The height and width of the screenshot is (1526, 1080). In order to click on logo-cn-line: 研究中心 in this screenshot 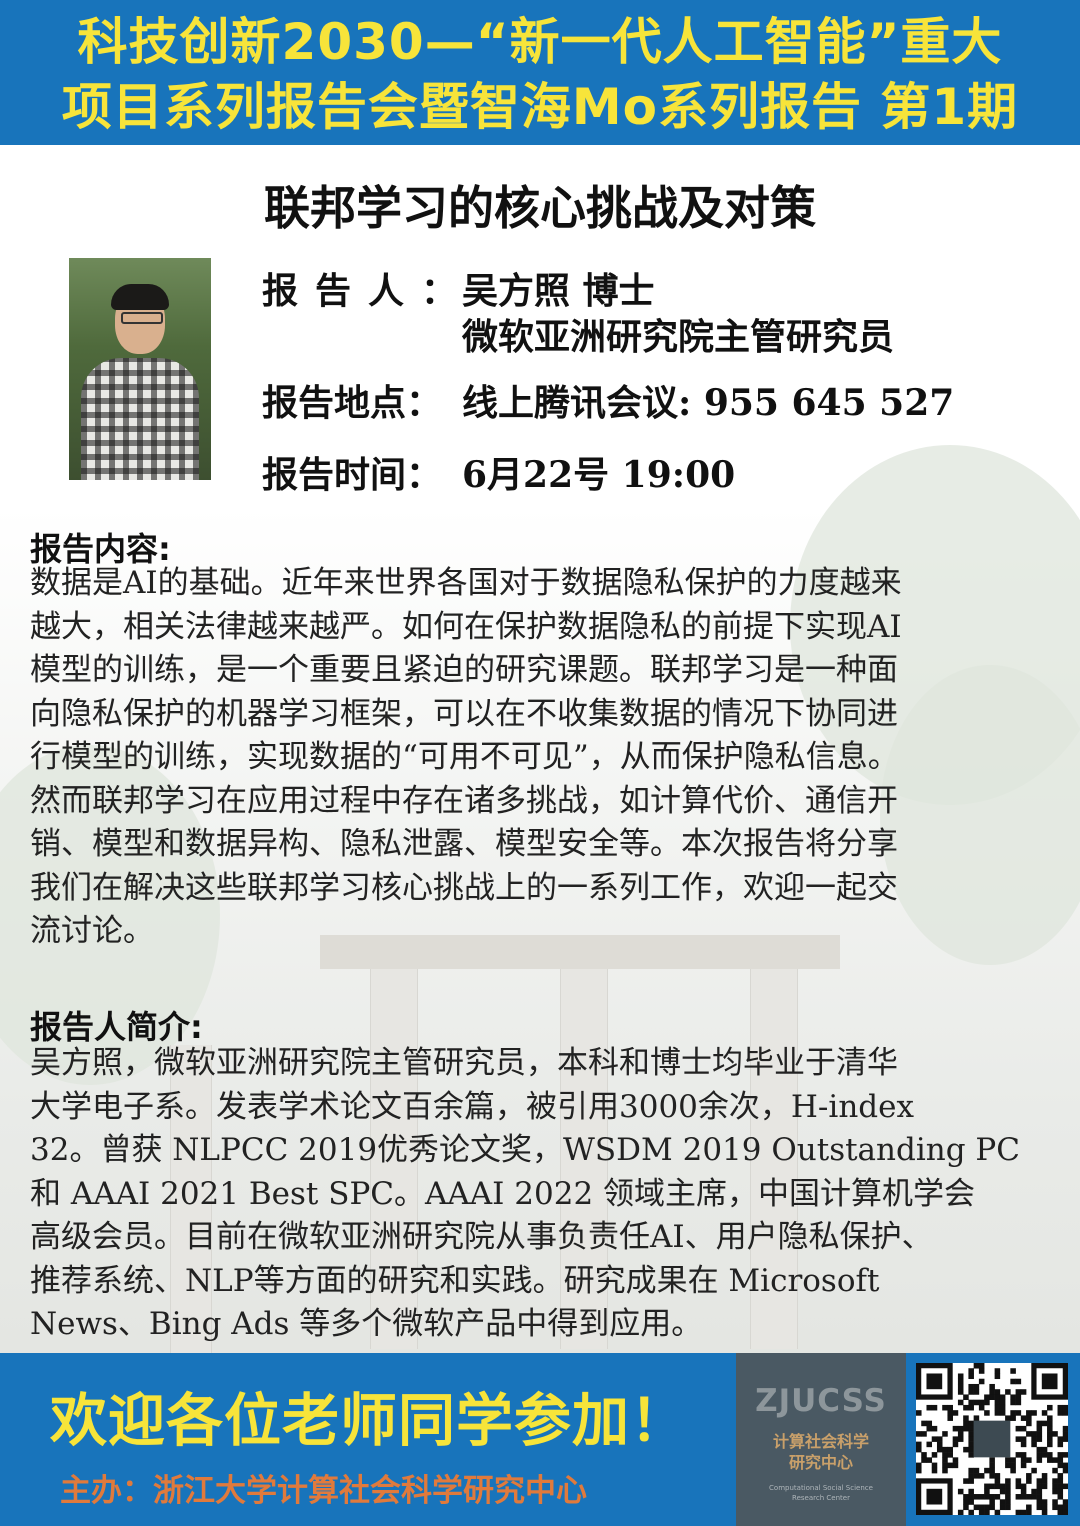, I will do `click(820, 1462)`.